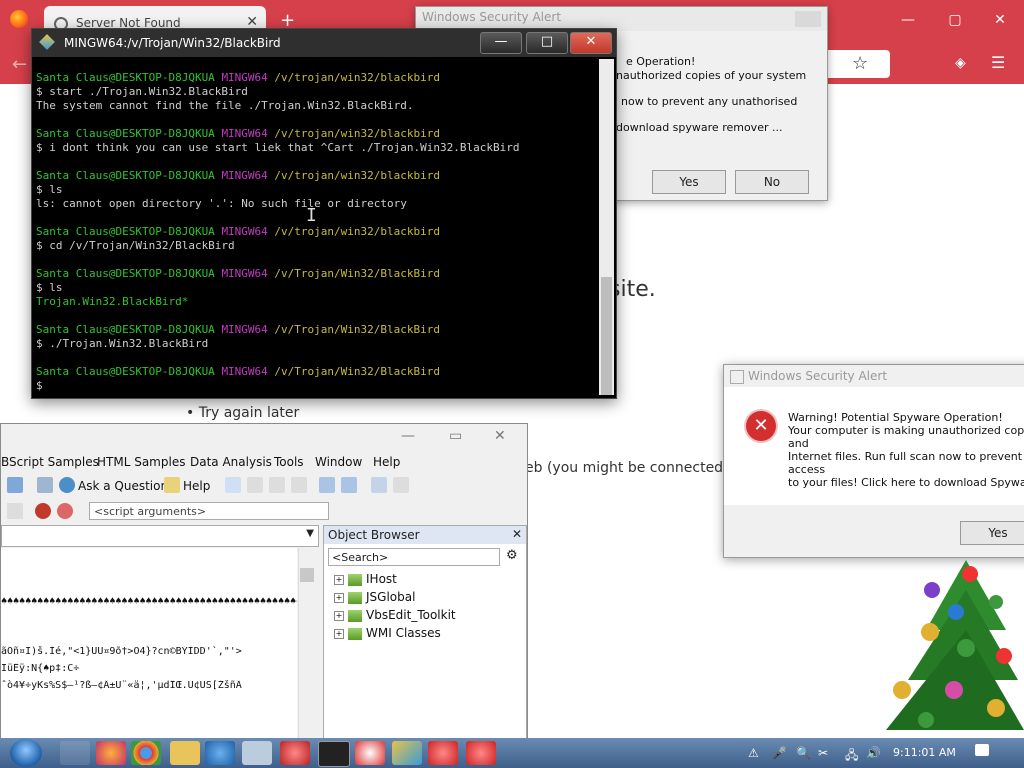 Image resolution: width=1024 pixels, height=768 pixels. What do you see at coordinates (860, 63) in the screenshot?
I see `bookmark-star-icon: ☆` at bounding box center [860, 63].